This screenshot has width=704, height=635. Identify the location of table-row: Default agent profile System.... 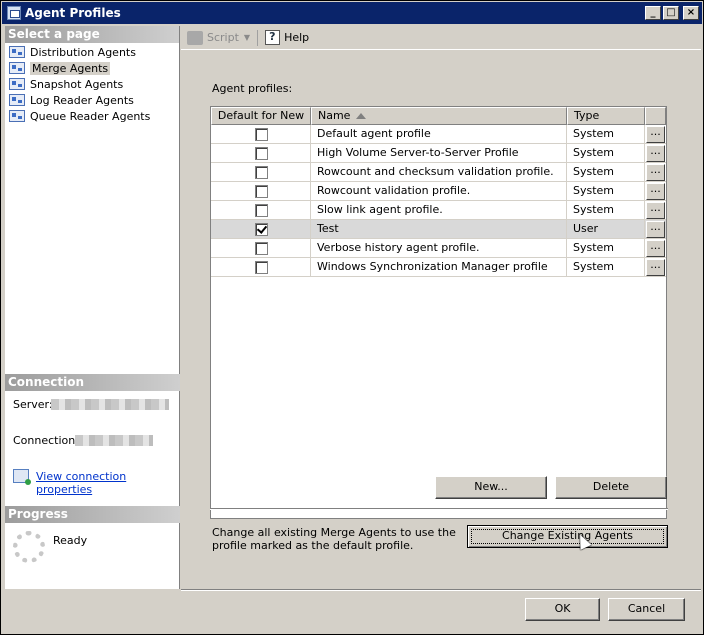
(438, 134).